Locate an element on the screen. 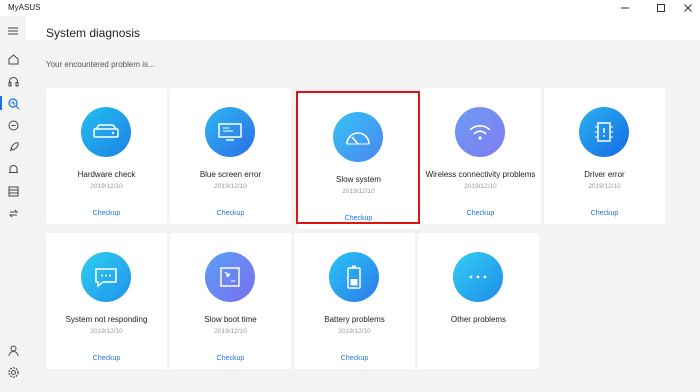 The width and height of the screenshot is (700, 392). card-blue-screen-error: Blue screen error 2019/12/10 Checkup is located at coordinates (230, 156).